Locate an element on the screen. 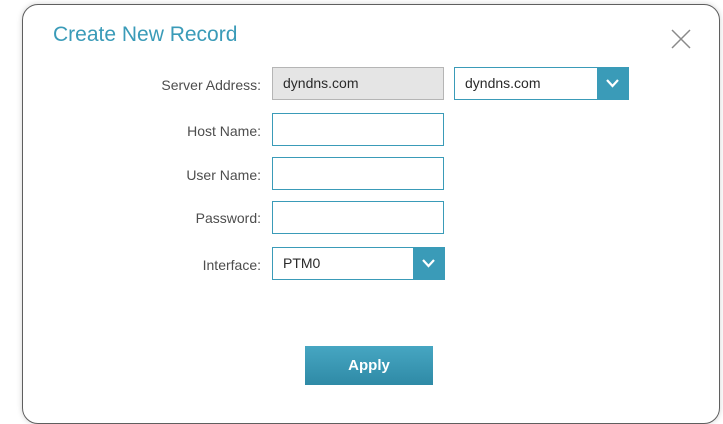 The image size is (723, 424). password-input is located at coordinates (358, 217).